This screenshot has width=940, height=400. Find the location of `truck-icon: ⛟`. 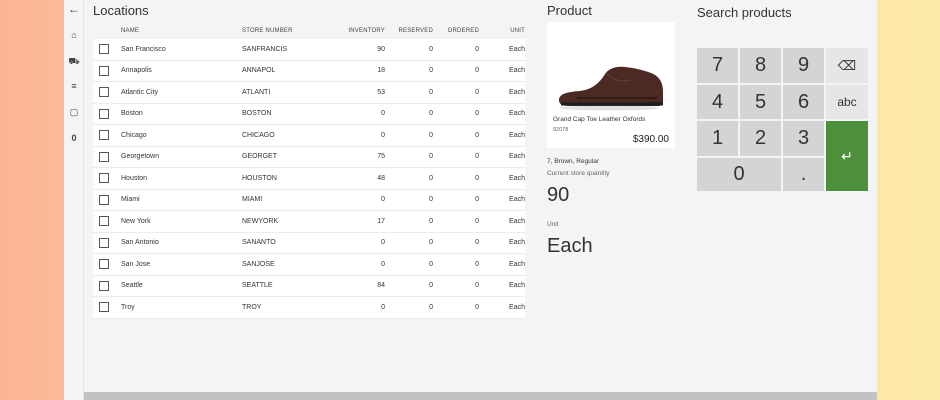

truck-icon: ⛟ is located at coordinates (74, 61).